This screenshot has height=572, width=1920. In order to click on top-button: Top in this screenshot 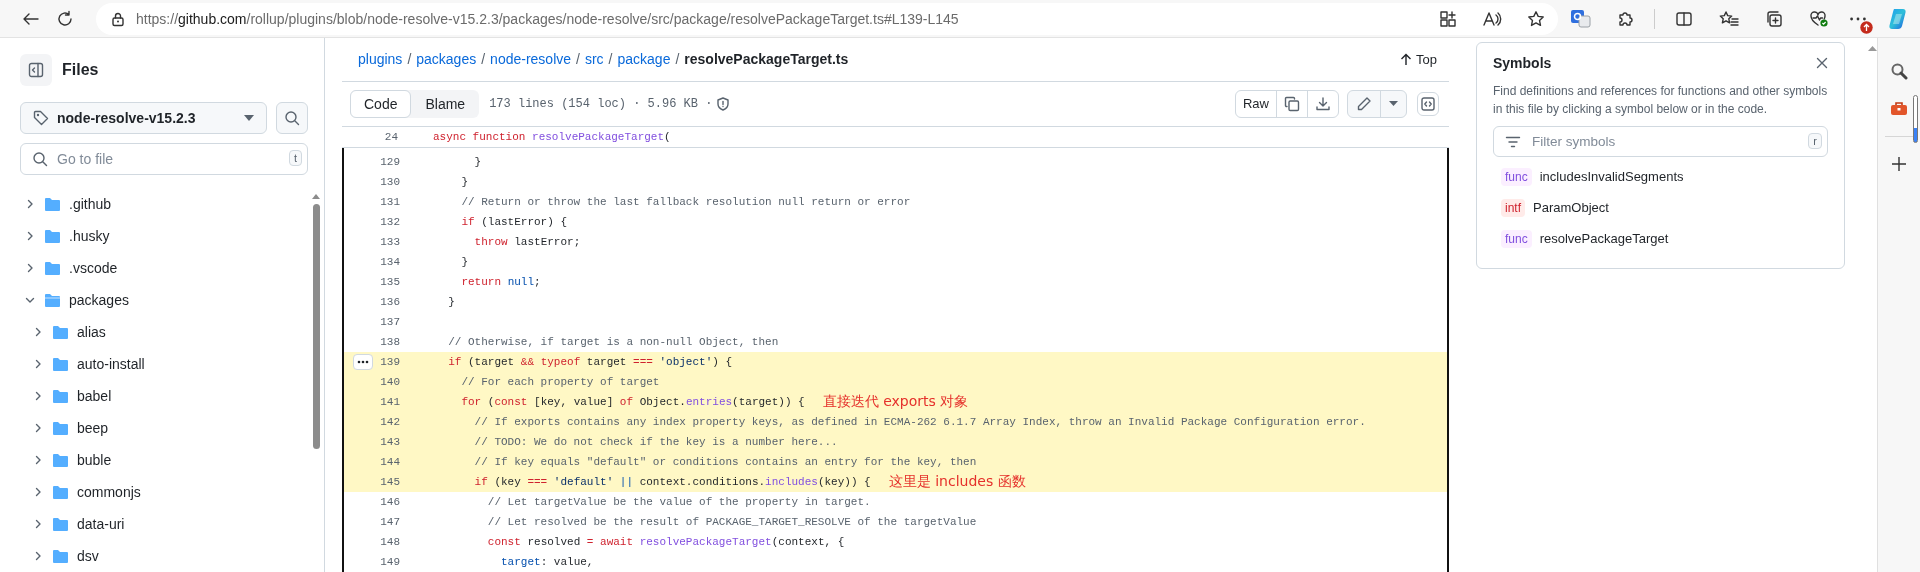, I will do `click(1418, 59)`.